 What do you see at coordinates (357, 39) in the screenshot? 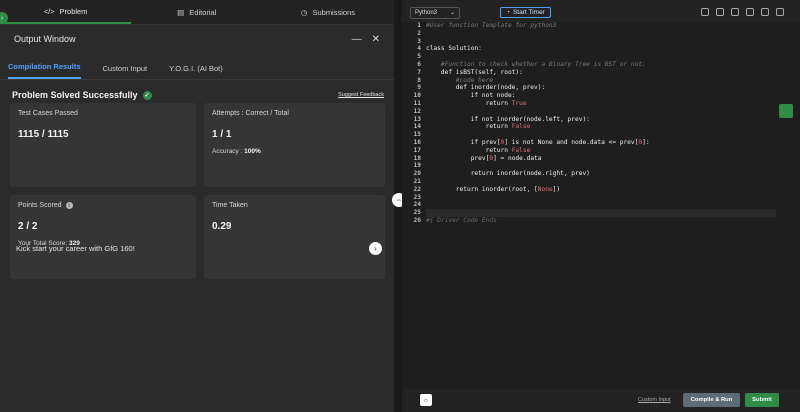
I see `minimize-icon: —` at bounding box center [357, 39].